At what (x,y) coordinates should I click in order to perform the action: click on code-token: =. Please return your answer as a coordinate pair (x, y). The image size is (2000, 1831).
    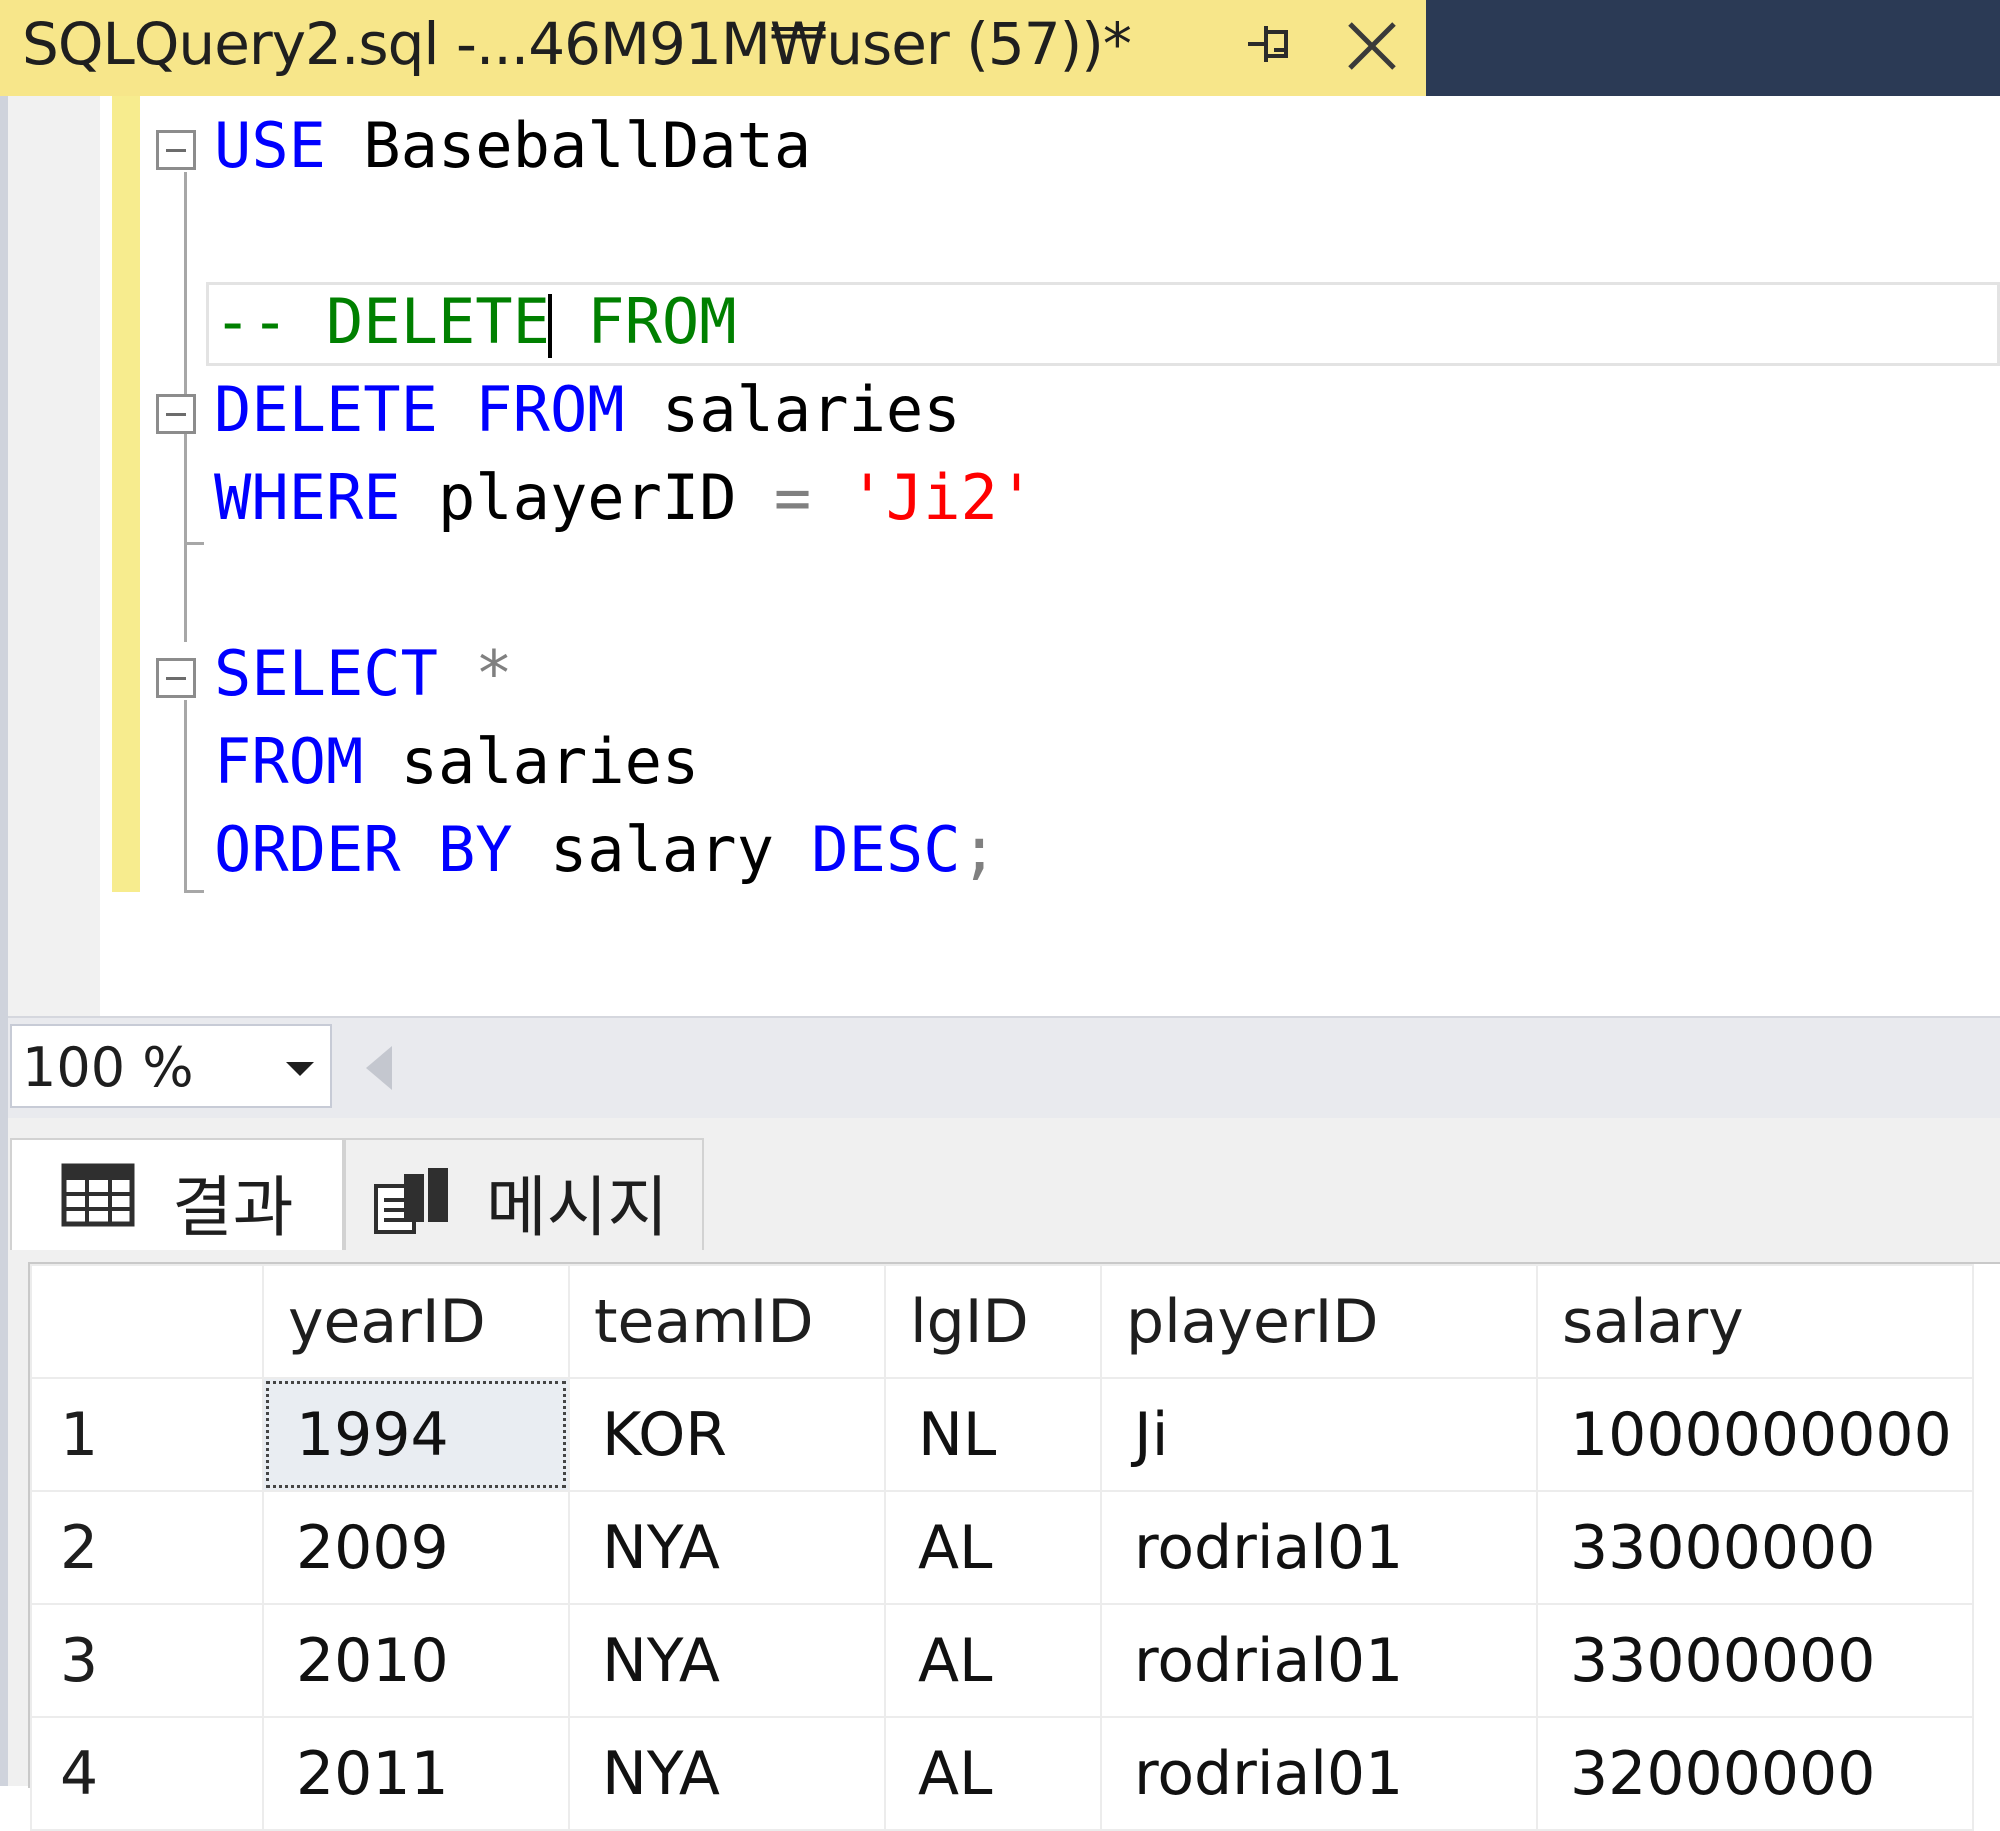
    Looking at the image, I should click on (792, 497).